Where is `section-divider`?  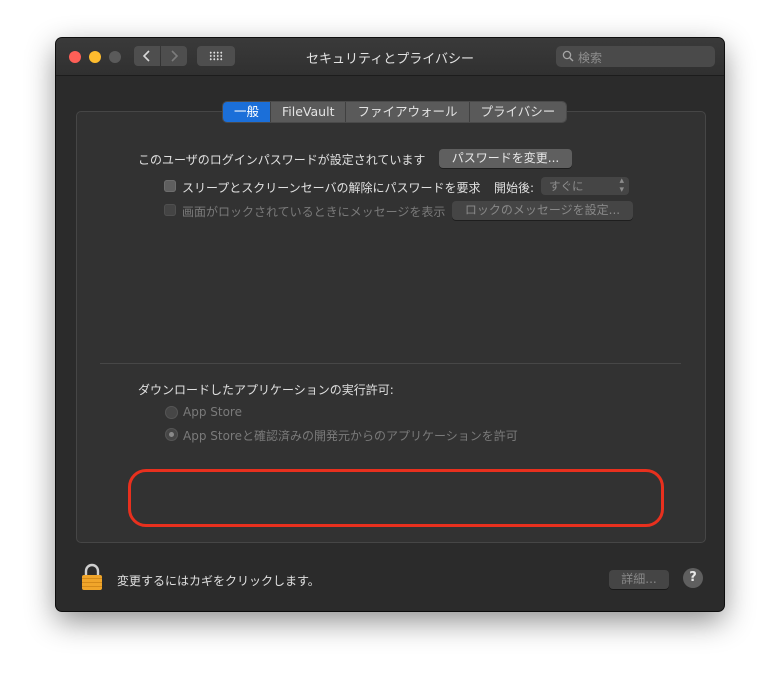 section-divider is located at coordinates (390, 363).